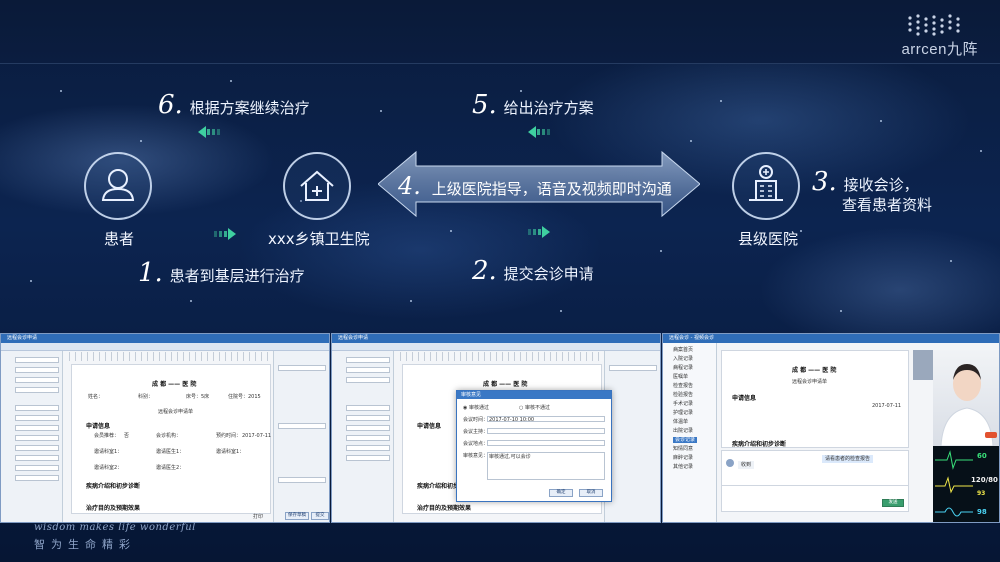 The image size is (1000, 562). I want to click on menu-item: 入院记录, so click(683, 359).